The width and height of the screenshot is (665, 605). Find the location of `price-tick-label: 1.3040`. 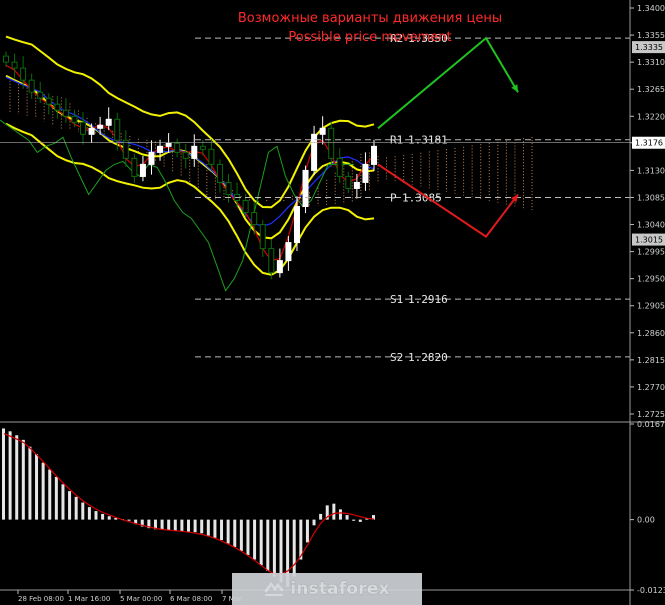

price-tick-label: 1.3040 is located at coordinates (651, 225).